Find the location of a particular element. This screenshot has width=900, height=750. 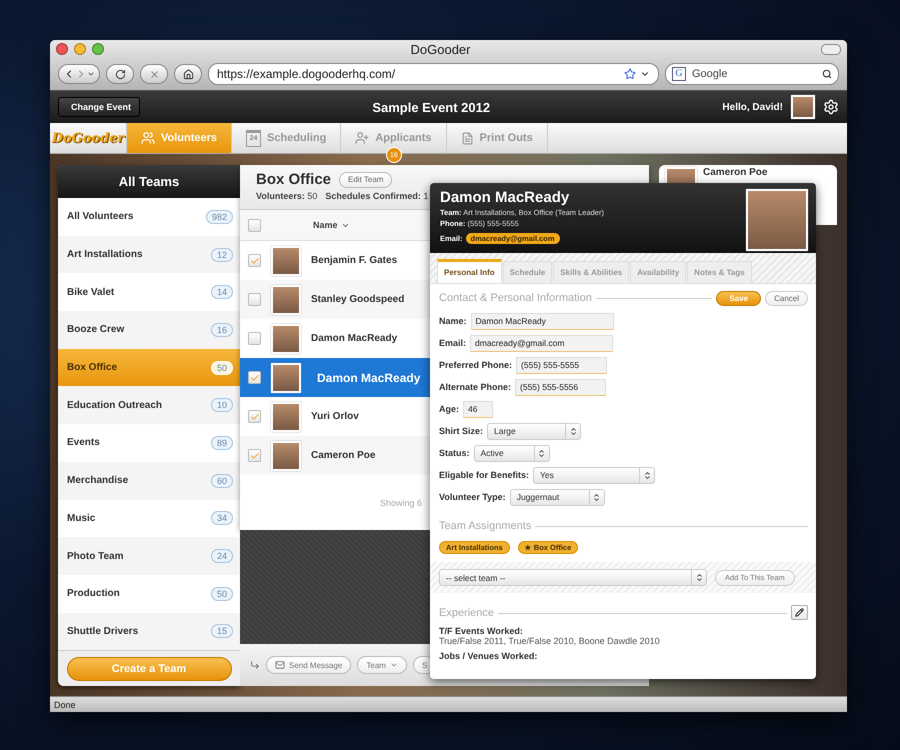

volunteer-name: Stanley Goodspeed is located at coordinates (357, 299).